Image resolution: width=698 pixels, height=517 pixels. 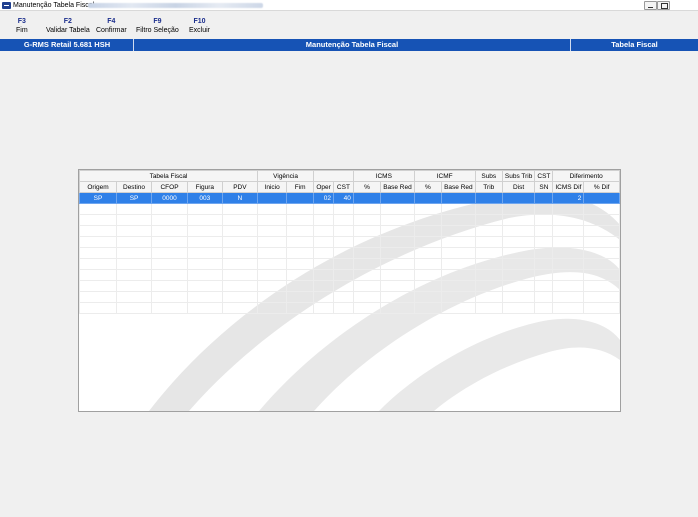 What do you see at coordinates (111, 21) in the screenshot?
I see `confirmar-key: F4` at bounding box center [111, 21].